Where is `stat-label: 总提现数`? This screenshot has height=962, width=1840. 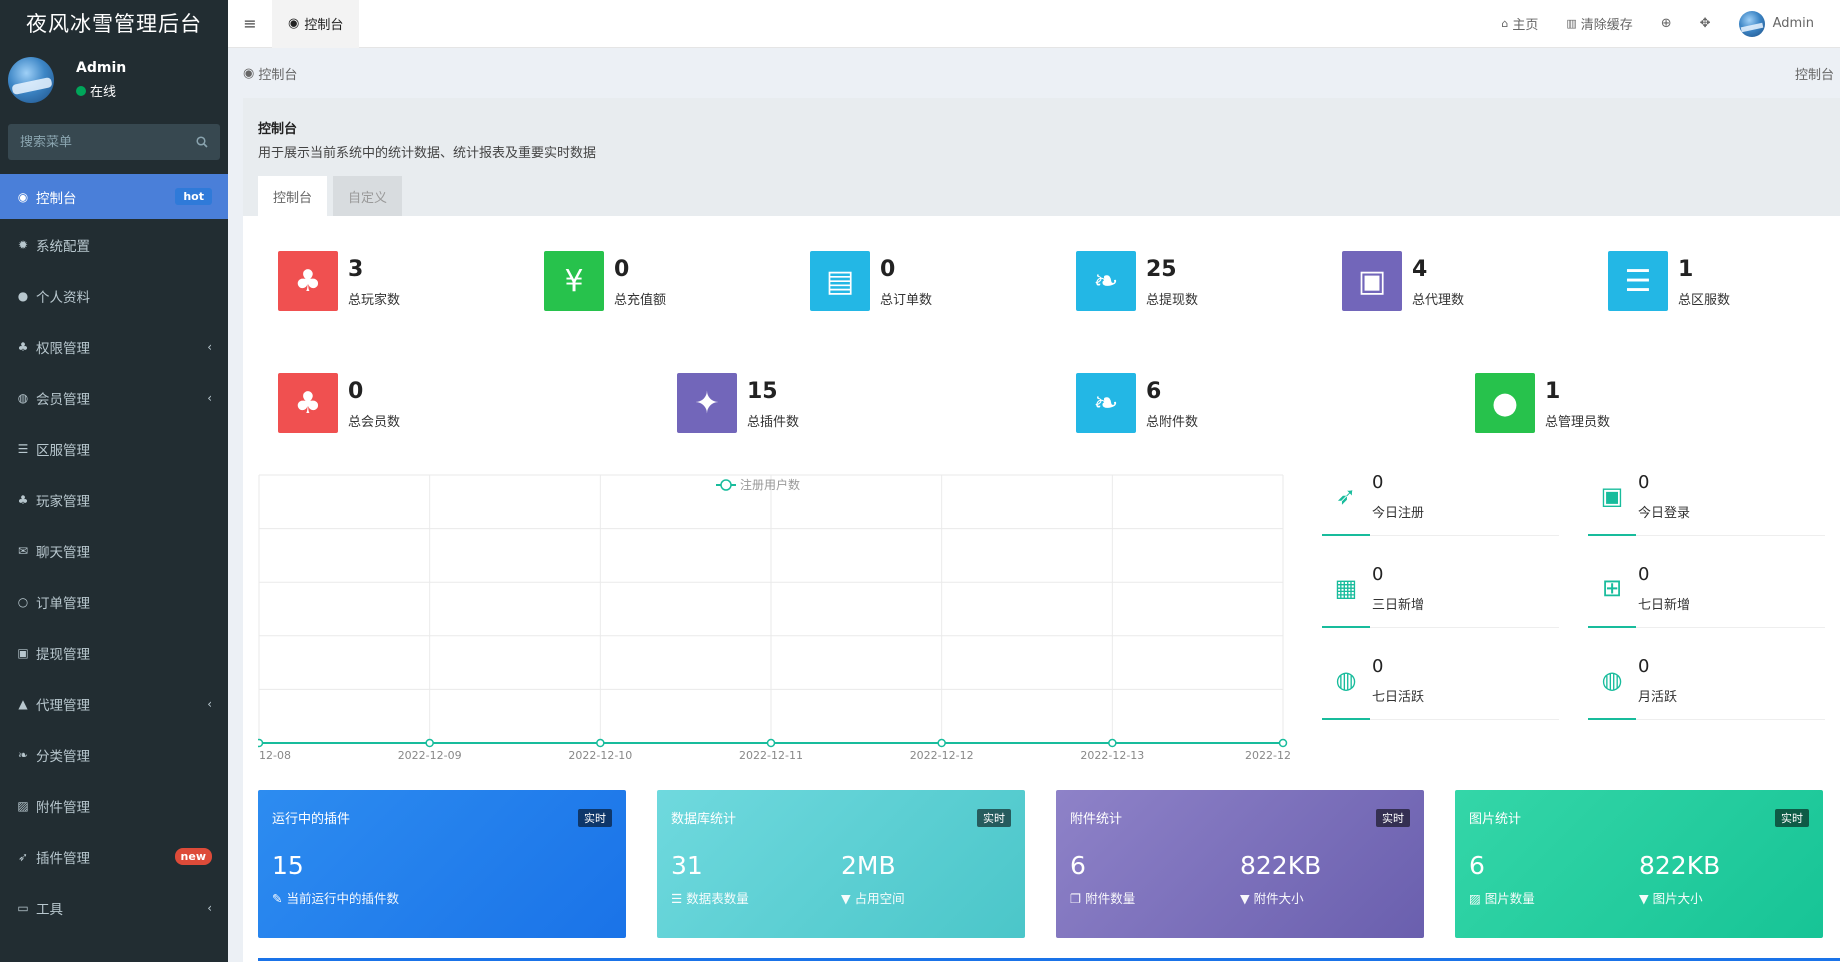 stat-label: 总提现数 is located at coordinates (1172, 300).